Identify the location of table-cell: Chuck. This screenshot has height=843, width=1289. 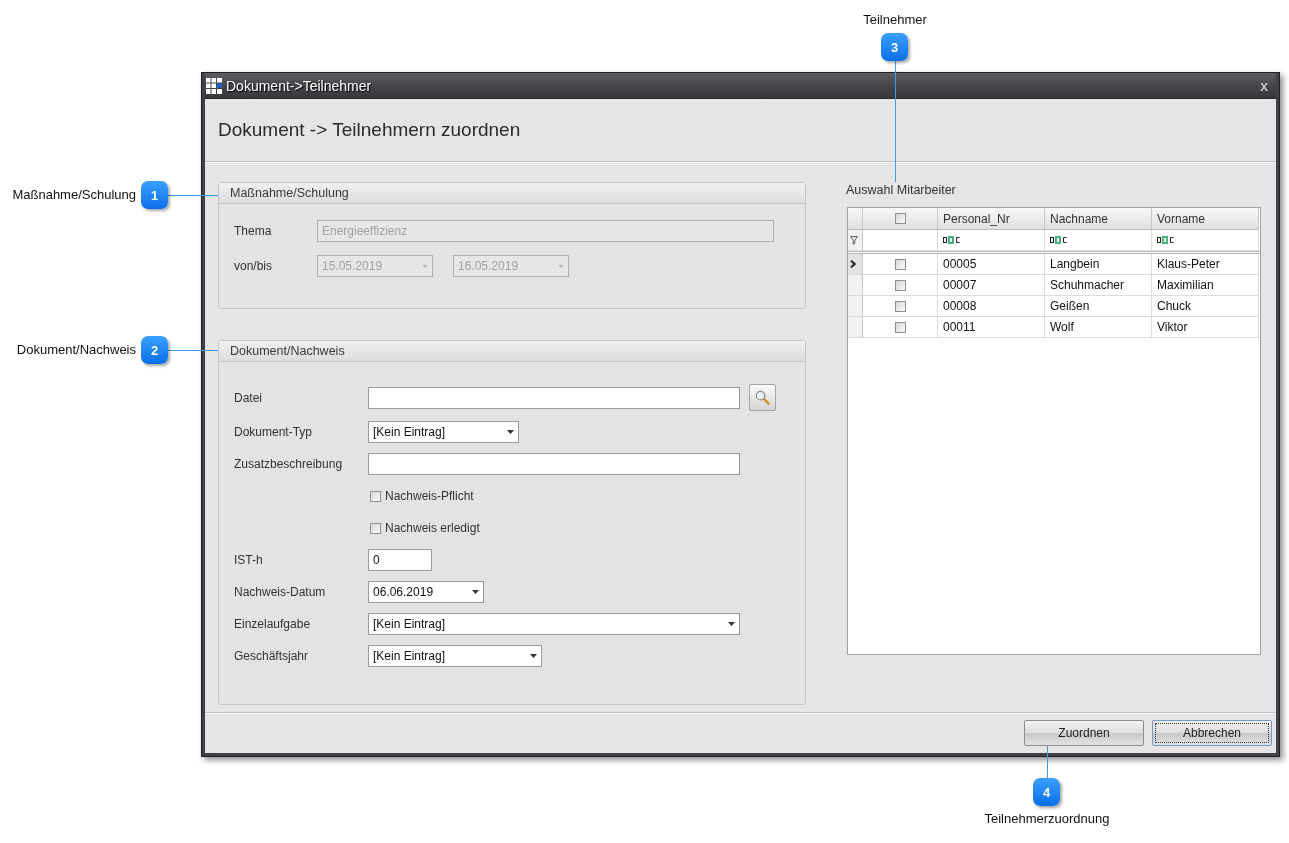
(1205, 306).